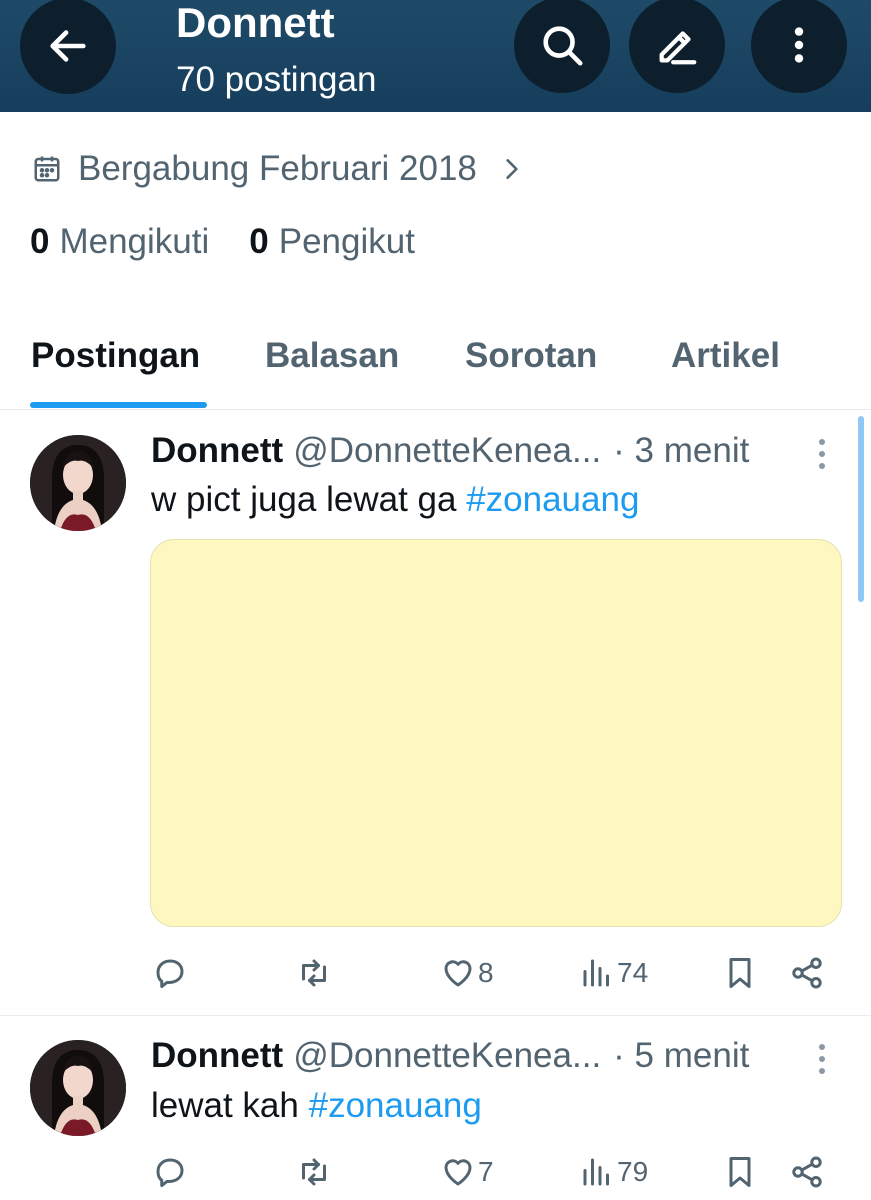 This screenshot has height=1200, width=871. What do you see at coordinates (242, 242) in the screenshot?
I see `follow-stats: 0 Mengikuti 0 Pengikut` at bounding box center [242, 242].